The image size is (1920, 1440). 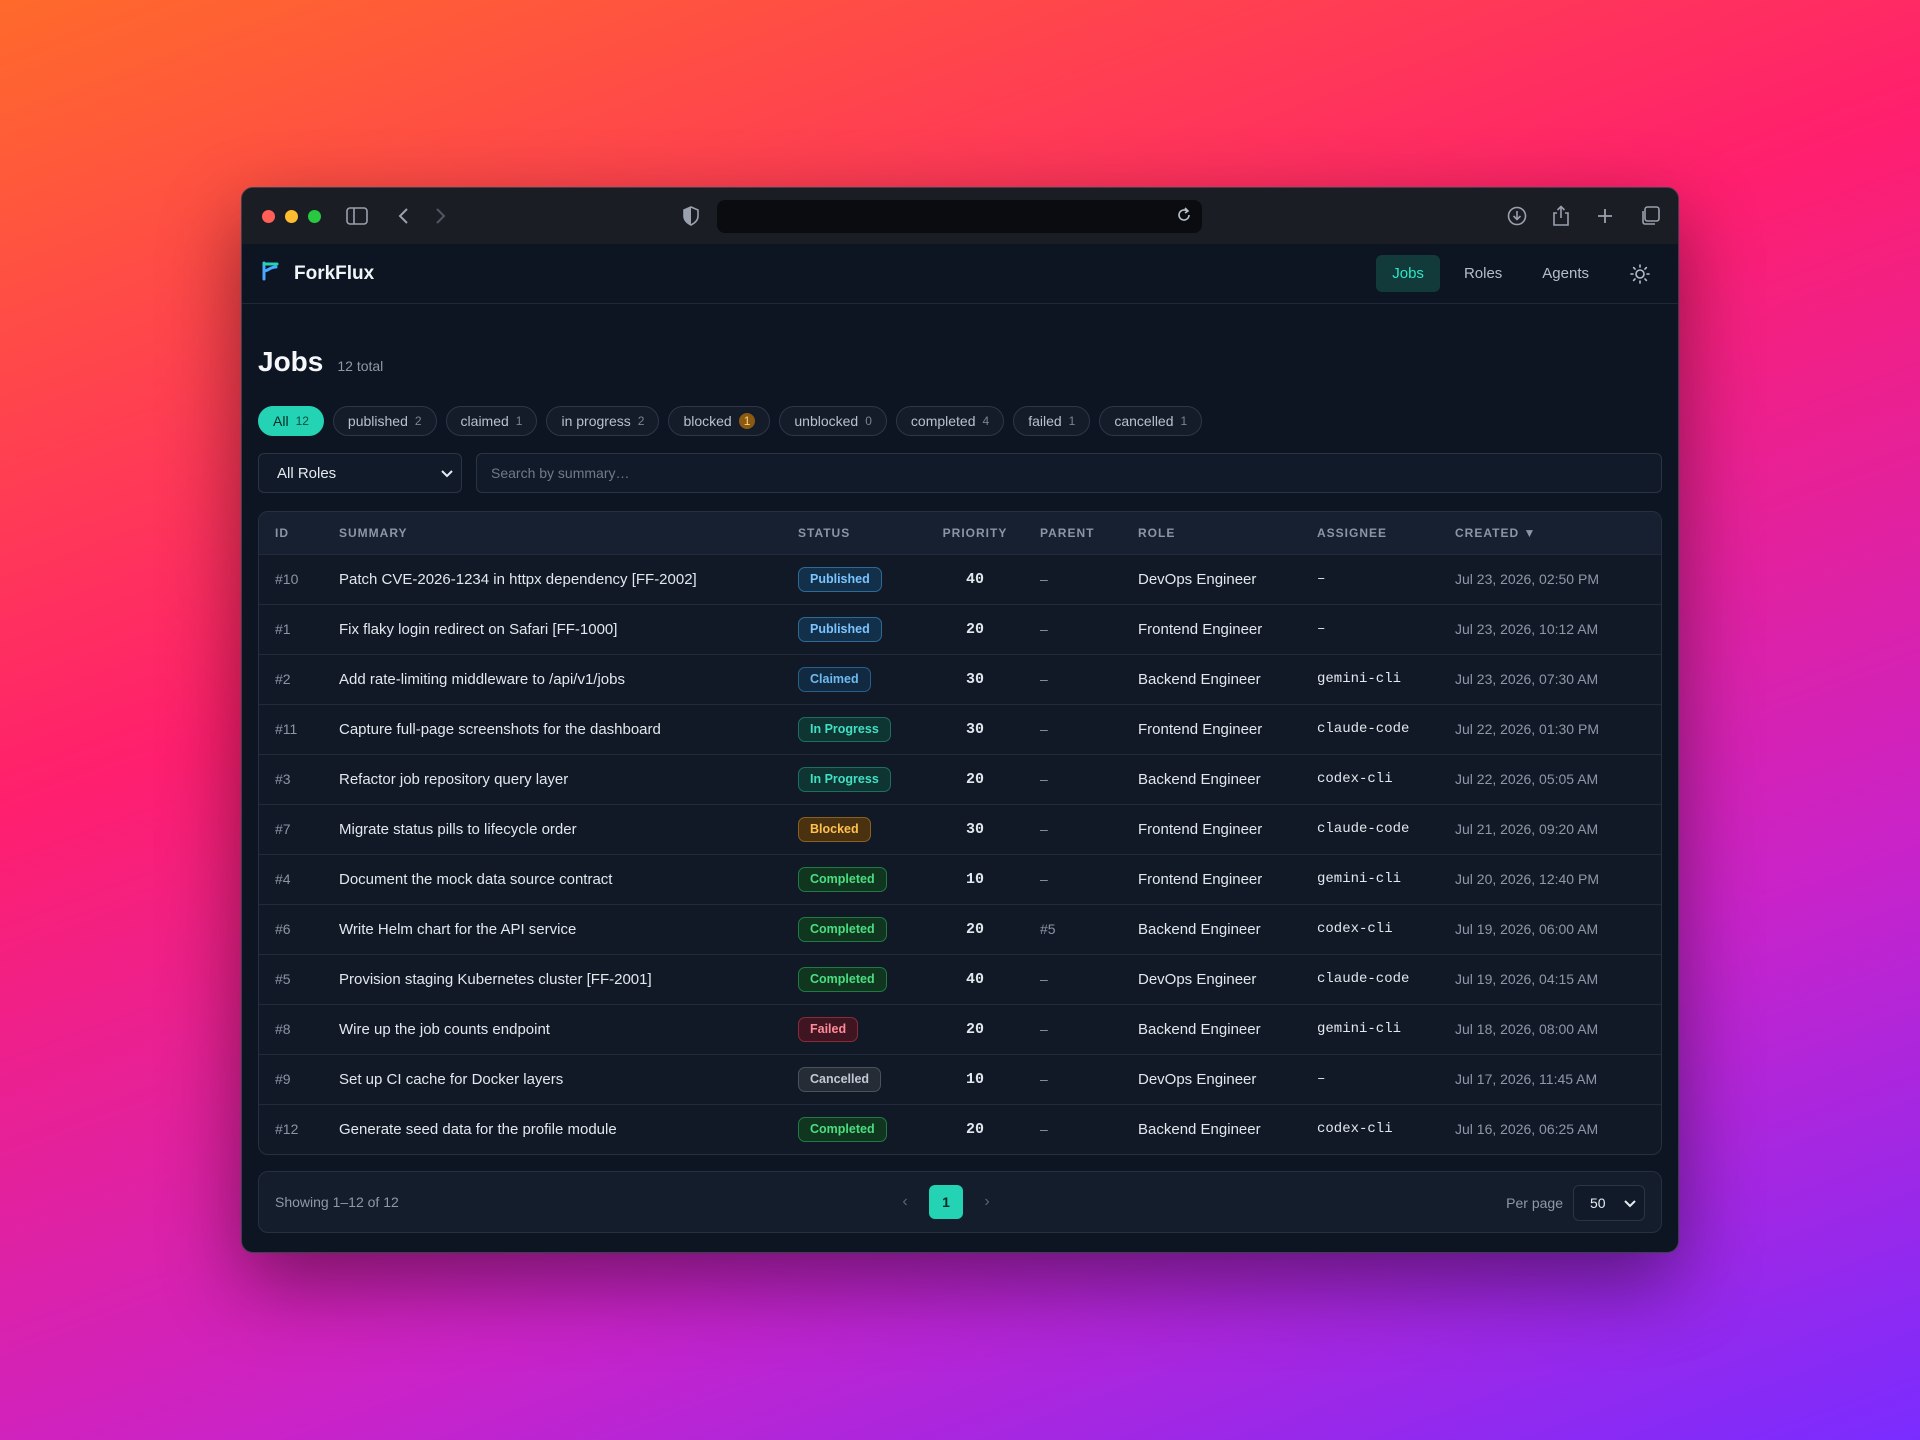 What do you see at coordinates (384, 421) in the screenshot?
I see `filter-pill-published: published 2` at bounding box center [384, 421].